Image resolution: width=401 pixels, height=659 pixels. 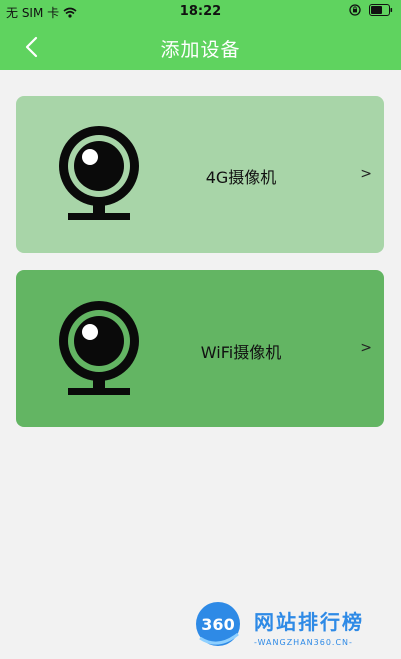 I want to click on nav-bar: 添加设备, so click(x=200, y=47).